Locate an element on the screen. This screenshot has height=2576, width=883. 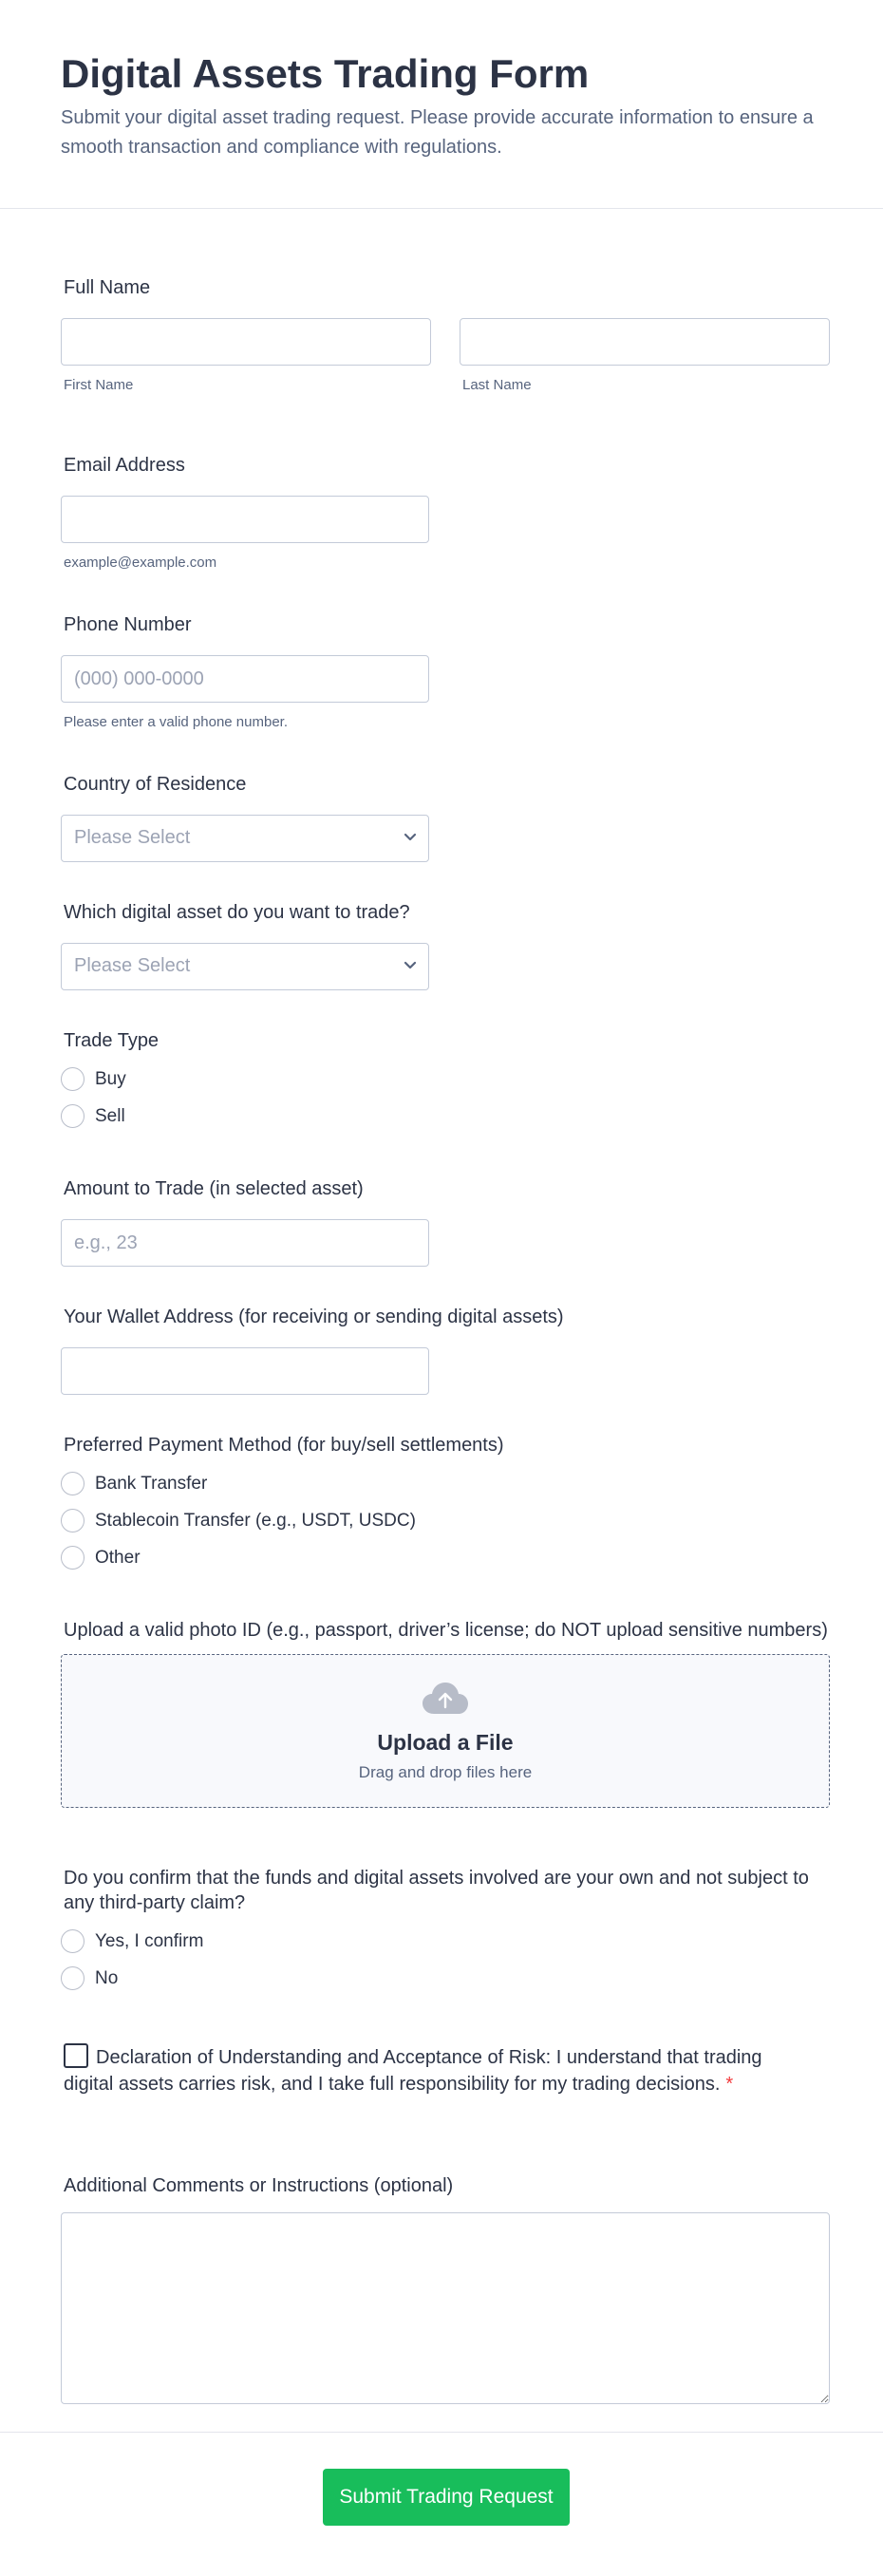
cloud-upload-icon is located at coordinates (445, 1698).